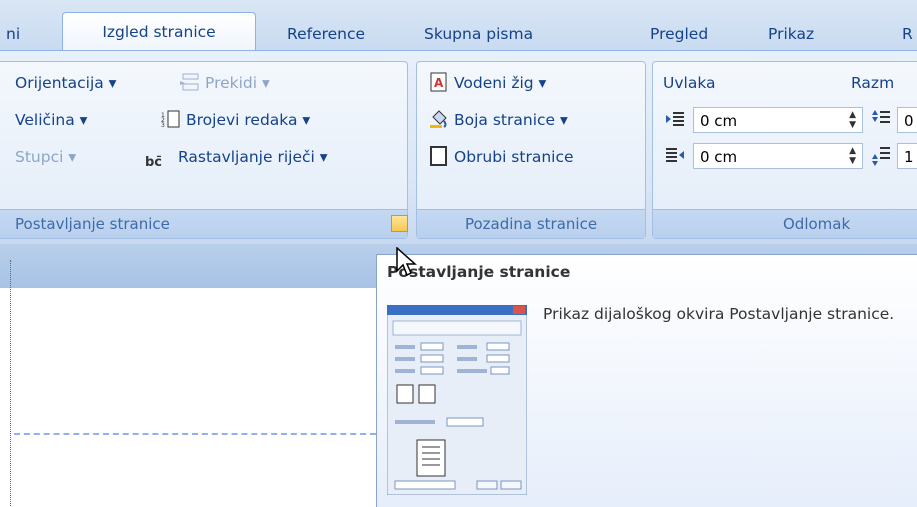  Describe the element at coordinates (159, 32) in the screenshot. I see `tab-page-layout: Izgled stranice` at that location.